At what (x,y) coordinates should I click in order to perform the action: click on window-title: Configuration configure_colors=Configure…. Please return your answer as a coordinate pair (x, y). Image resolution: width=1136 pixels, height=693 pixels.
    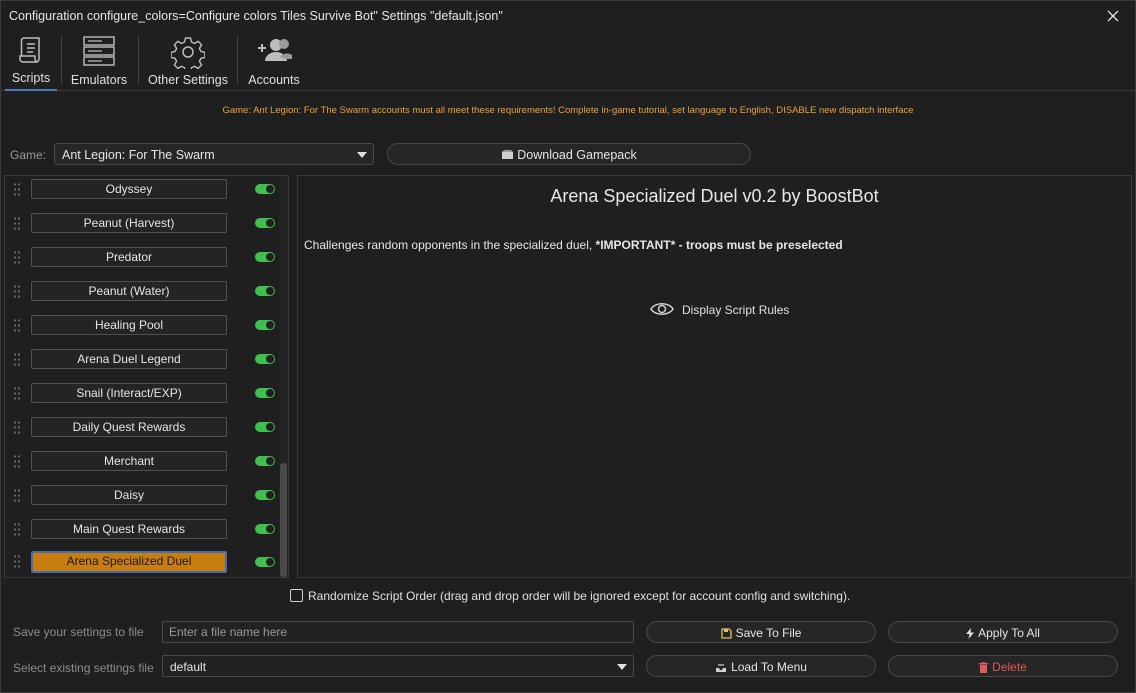
    Looking at the image, I should click on (256, 16).